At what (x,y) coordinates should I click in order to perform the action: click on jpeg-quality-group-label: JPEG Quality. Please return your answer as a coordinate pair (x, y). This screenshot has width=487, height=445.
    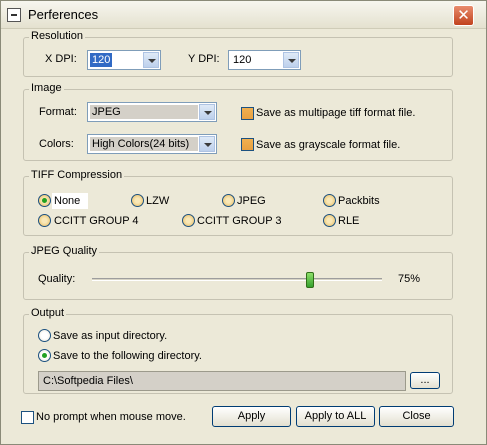
    Looking at the image, I should click on (64, 251).